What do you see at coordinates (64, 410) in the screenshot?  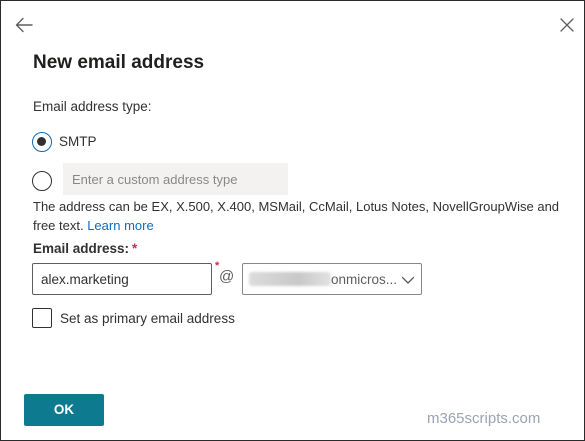 I see `ok-button: OK` at bounding box center [64, 410].